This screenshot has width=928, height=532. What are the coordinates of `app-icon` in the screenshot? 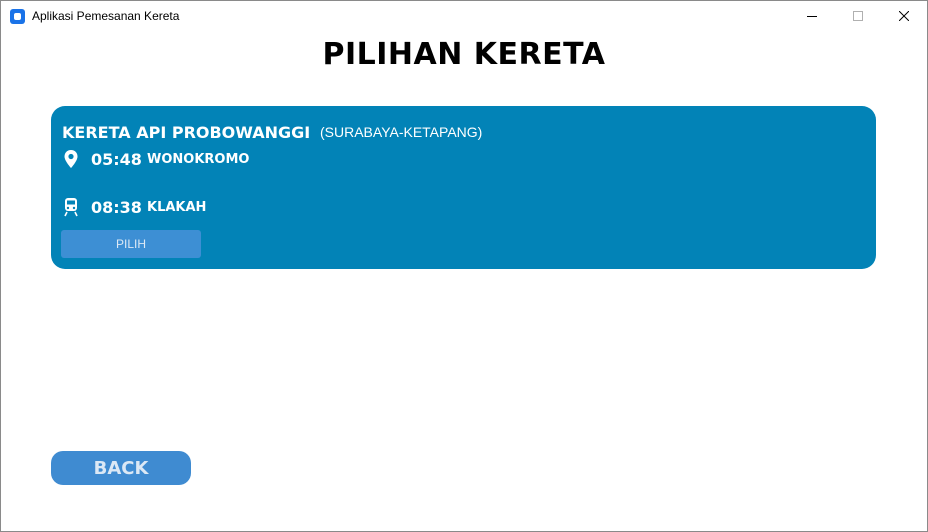 It's located at (17, 16).